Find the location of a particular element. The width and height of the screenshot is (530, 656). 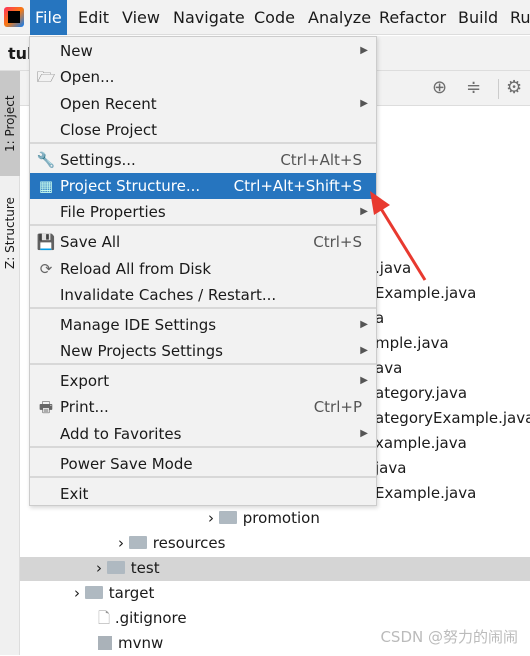

locate-icon: ⊕ is located at coordinates (439, 87).